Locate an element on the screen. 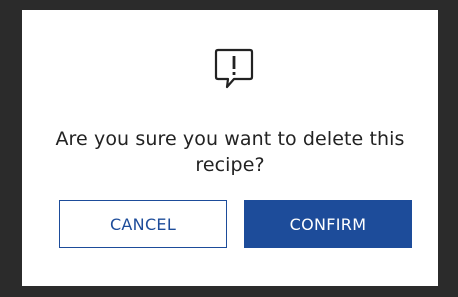 The width and height of the screenshot is (458, 297). confirm-button: CONFIRM is located at coordinates (328, 224).